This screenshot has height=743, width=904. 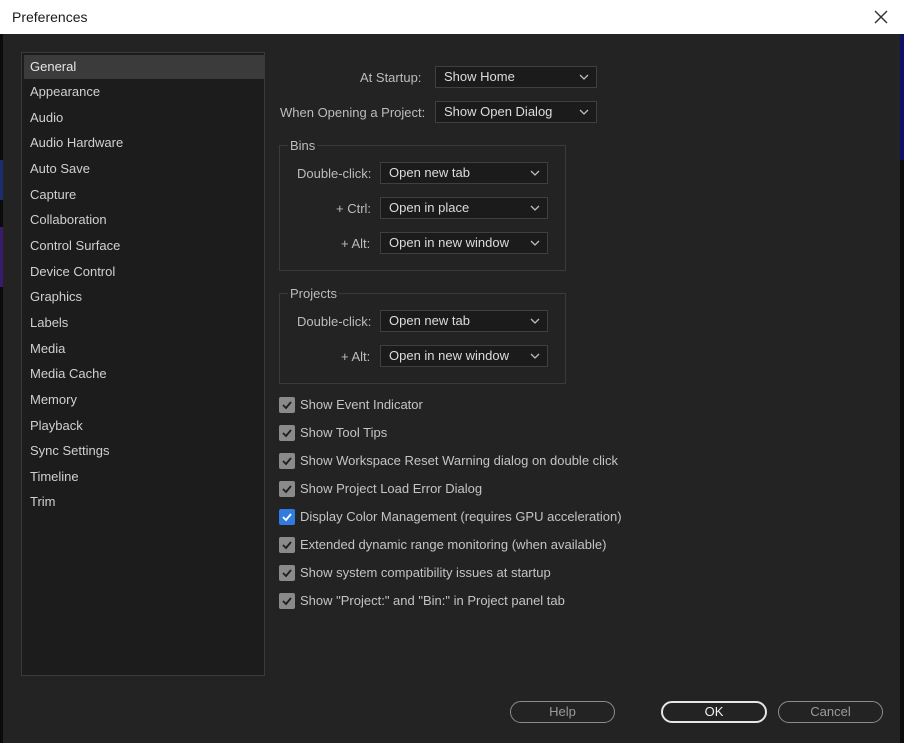 I want to click on sidebar-item-audio-hardware: Audio Hardware, so click(x=144, y=143).